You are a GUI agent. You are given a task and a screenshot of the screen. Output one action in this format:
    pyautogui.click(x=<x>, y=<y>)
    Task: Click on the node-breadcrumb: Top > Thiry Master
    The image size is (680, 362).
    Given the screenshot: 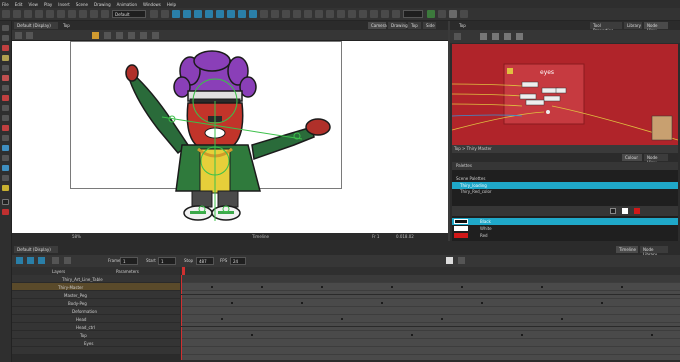 What is the action you would take?
    pyautogui.click(x=473, y=148)
    